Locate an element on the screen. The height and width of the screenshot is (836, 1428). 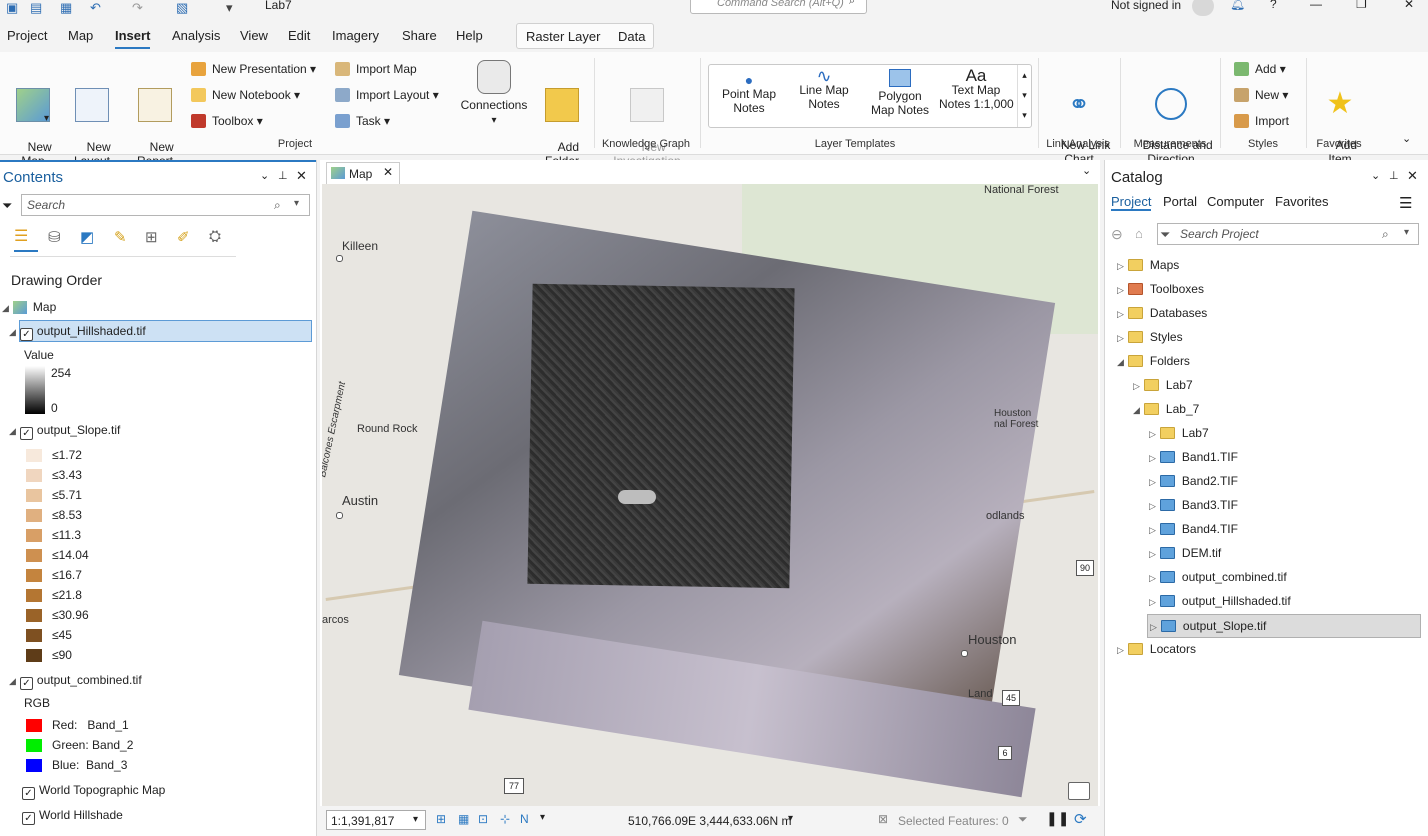
home-icon: ⌂ is located at coordinates (1139, 233).